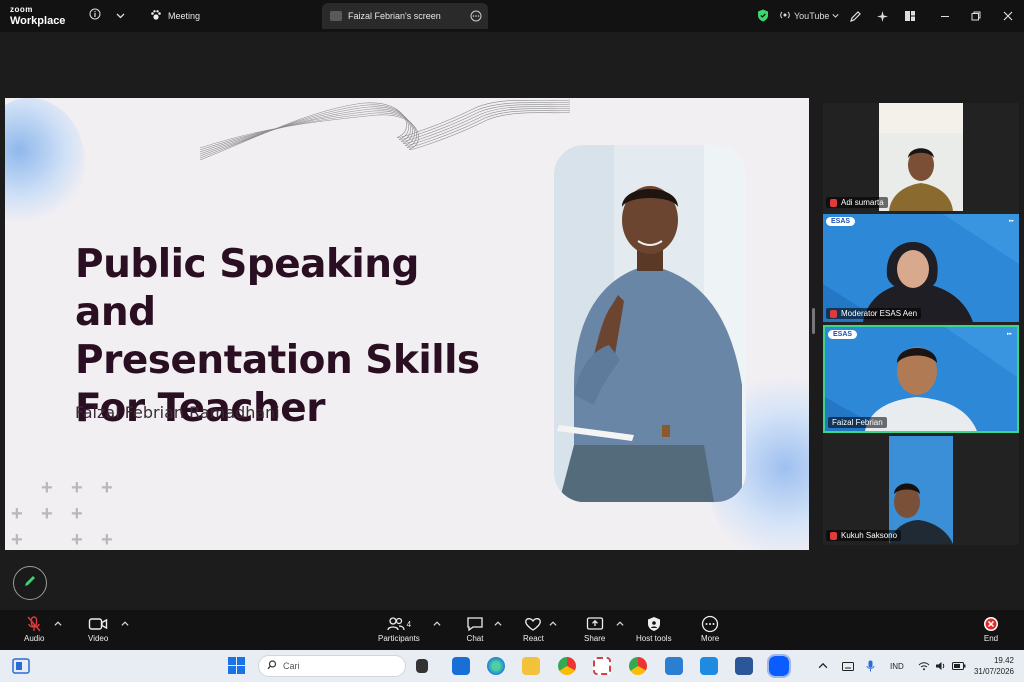 Image resolution: width=1024 pixels, height=682 pixels. What do you see at coordinates (674, 666) in the screenshot?
I see `photos-app-icon` at bounding box center [674, 666].